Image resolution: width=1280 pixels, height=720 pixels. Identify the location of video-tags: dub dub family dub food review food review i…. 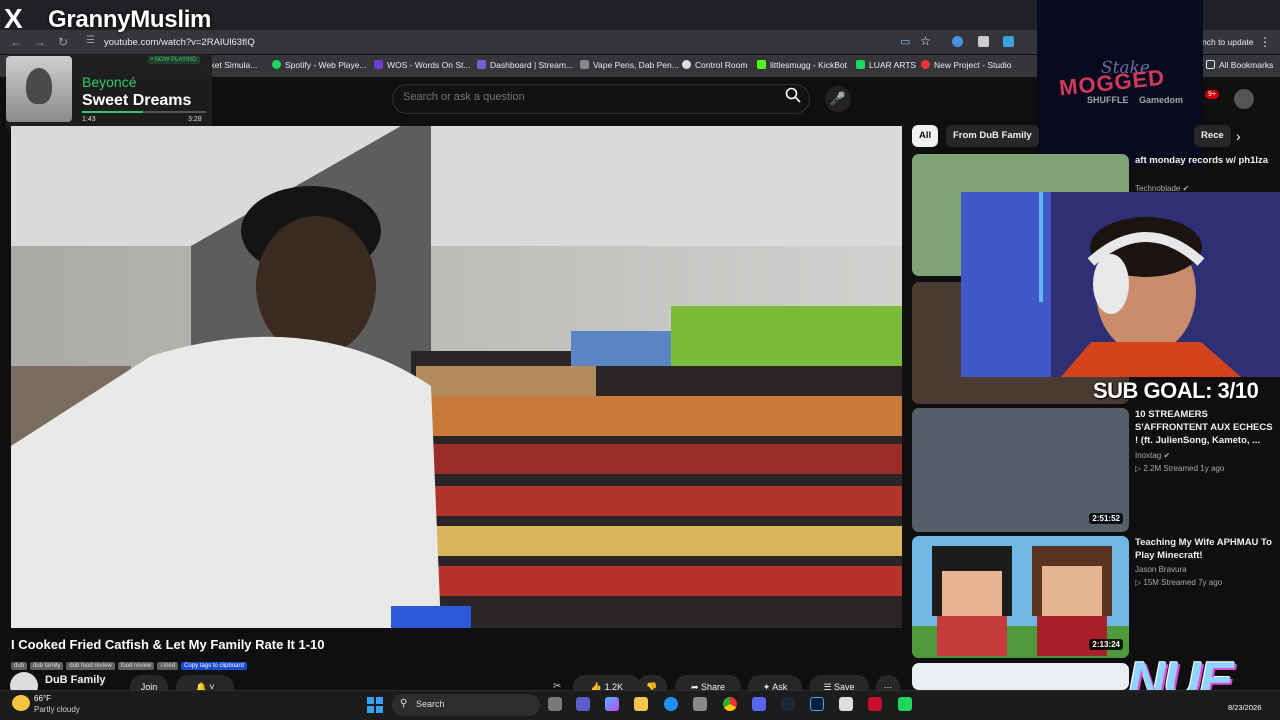
(130, 662).